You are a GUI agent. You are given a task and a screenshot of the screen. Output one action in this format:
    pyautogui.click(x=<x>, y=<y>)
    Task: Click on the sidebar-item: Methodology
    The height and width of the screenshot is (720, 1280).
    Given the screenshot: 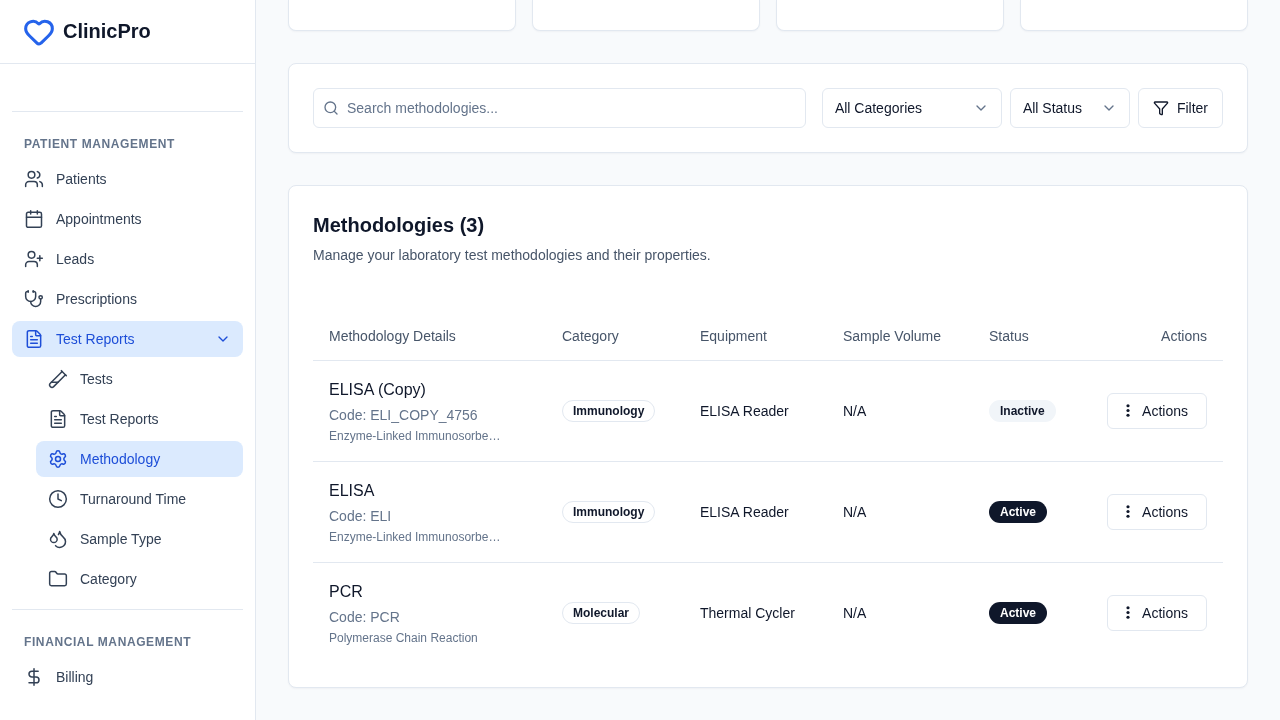 What is the action you would take?
    pyautogui.click(x=139, y=459)
    